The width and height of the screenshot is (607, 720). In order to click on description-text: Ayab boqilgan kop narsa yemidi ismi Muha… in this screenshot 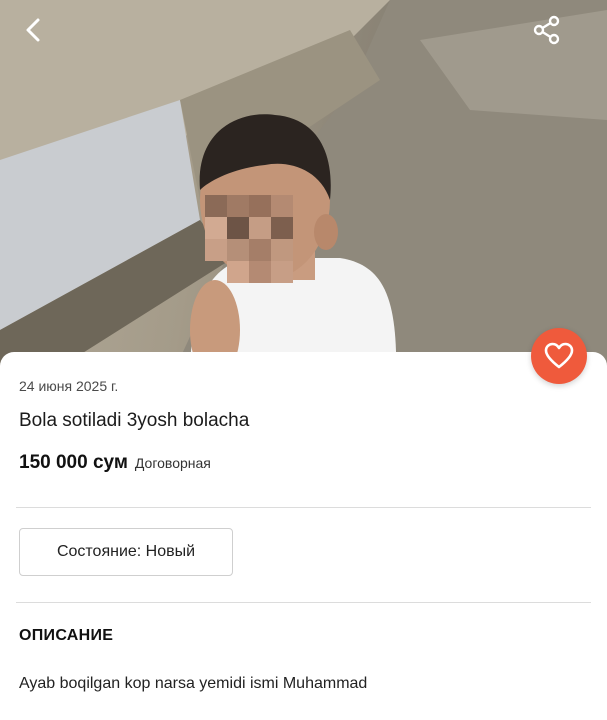, I will do `click(193, 683)`.